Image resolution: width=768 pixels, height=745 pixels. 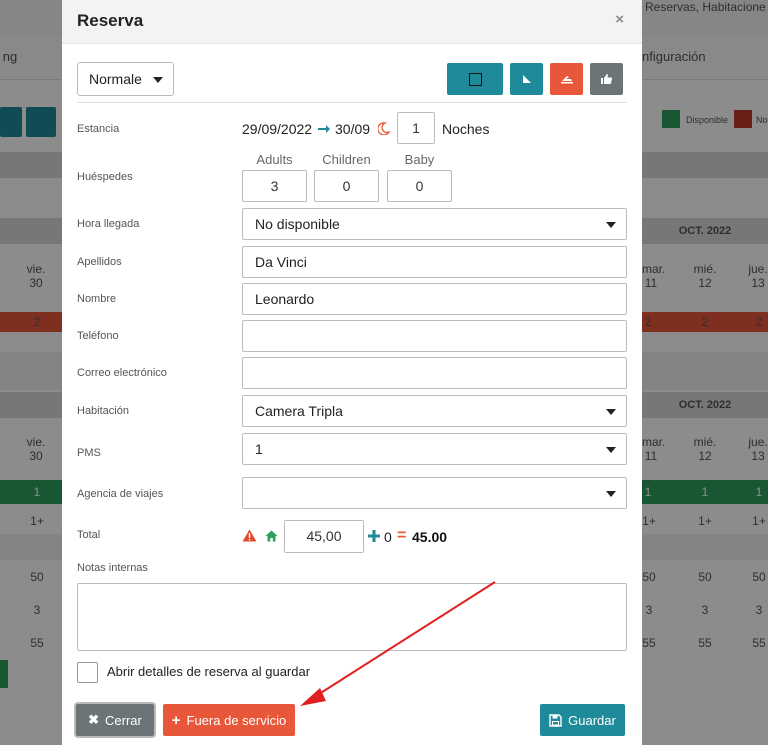 I want to click on baby-input: 0, so click(x=419, y=186).